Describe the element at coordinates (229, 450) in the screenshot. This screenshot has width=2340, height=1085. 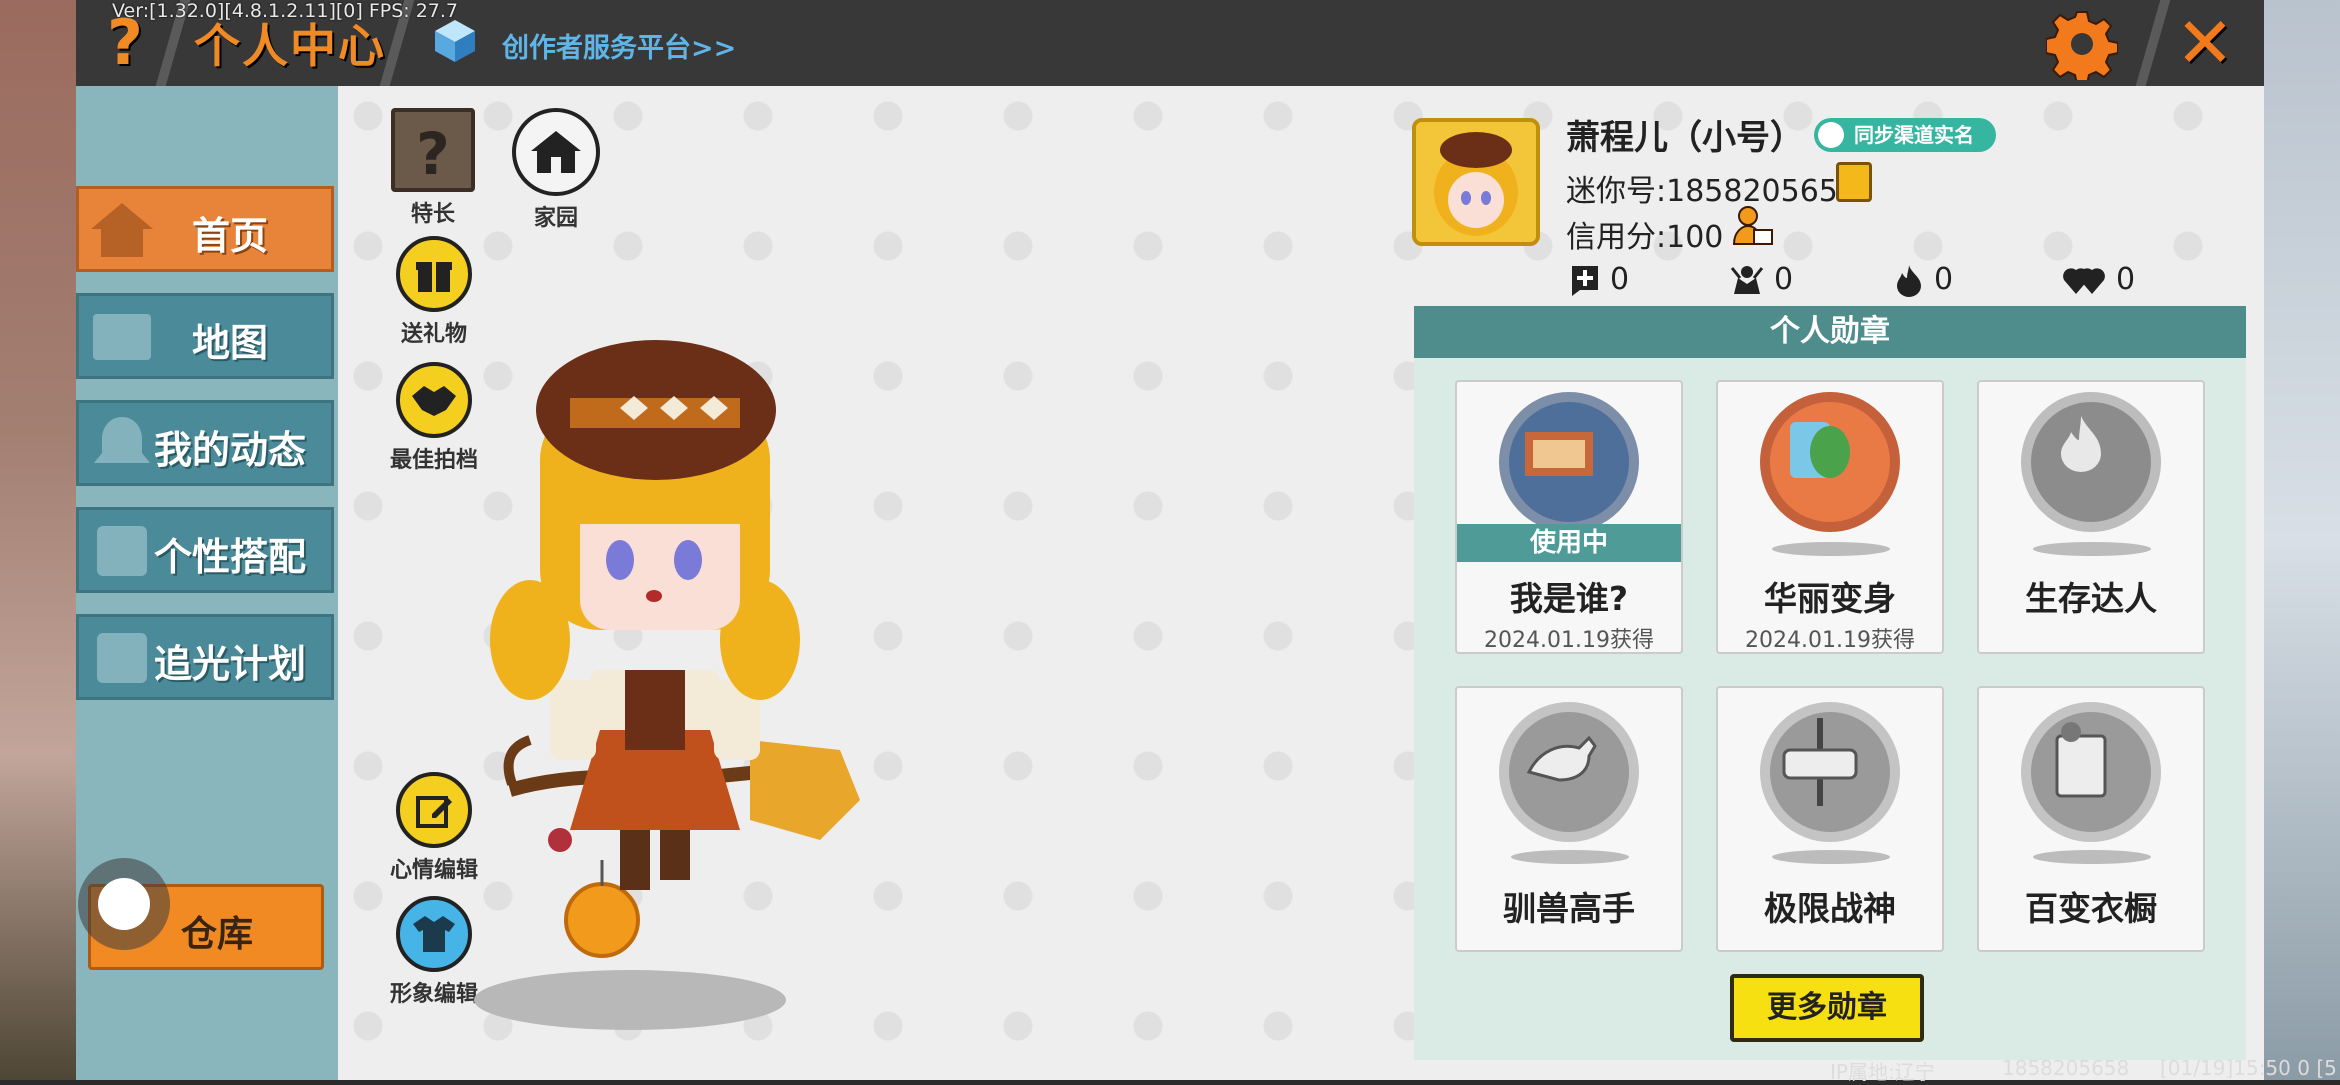
I see `nav-label: 我的动态` at that location.